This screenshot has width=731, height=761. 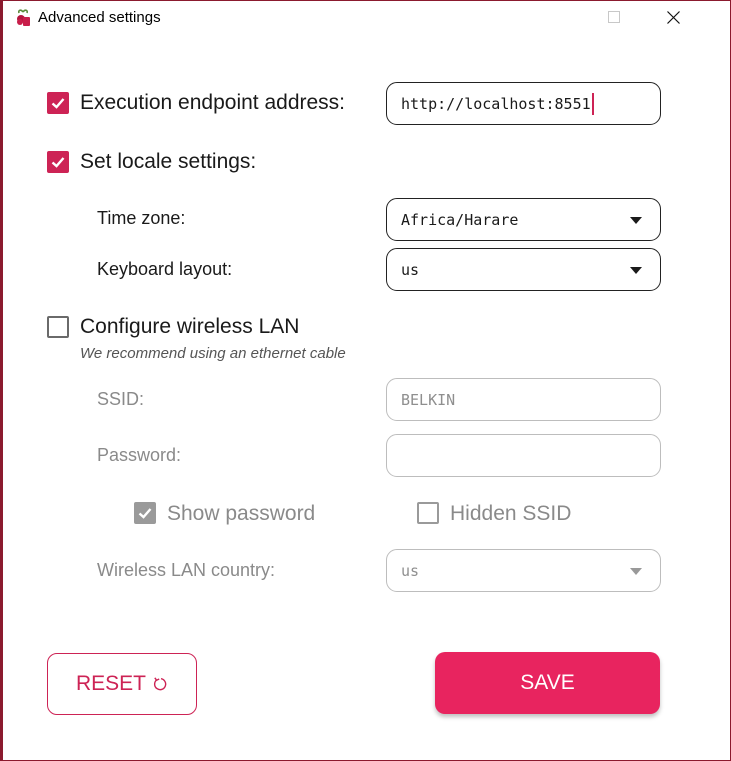 What do you see at coordinates (213, 102) in the screenshot?
I see `execution-endpoint-label: Execution endpoint address:` at bounding box center [213, 102].